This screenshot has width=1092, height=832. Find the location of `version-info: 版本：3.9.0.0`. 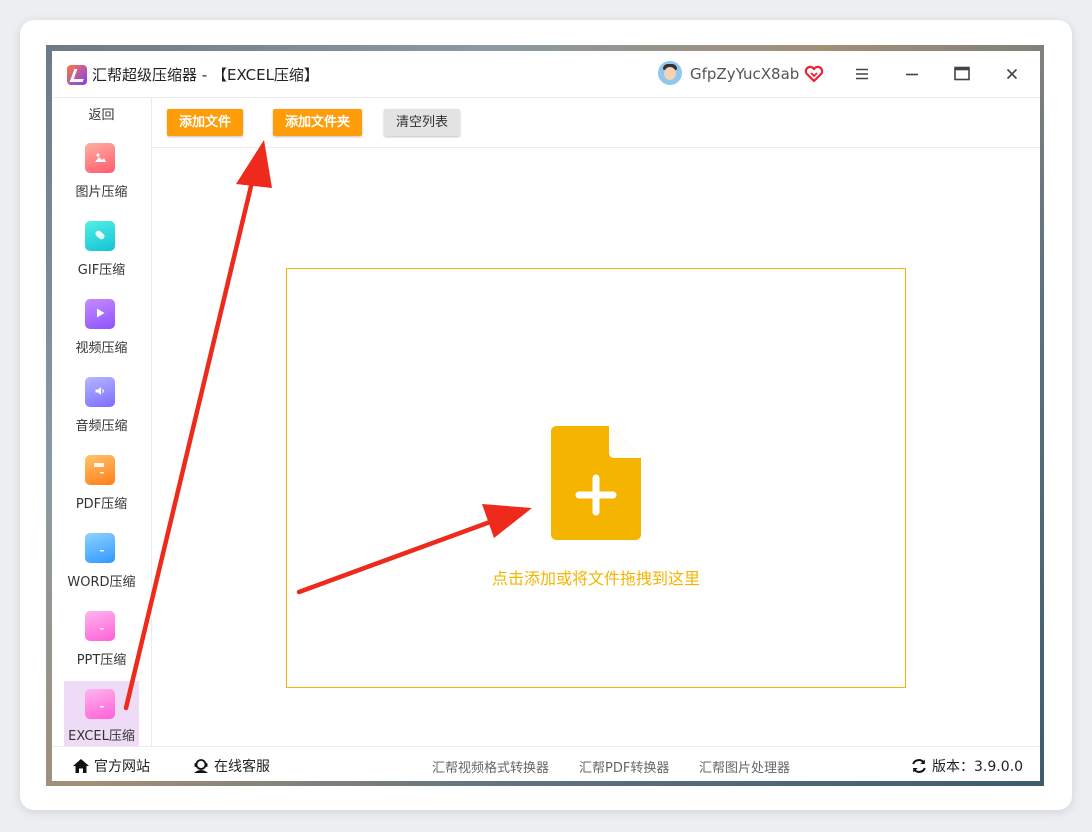

version-info: 版本：3.9.0.0 is located at coordinates (966, 766).